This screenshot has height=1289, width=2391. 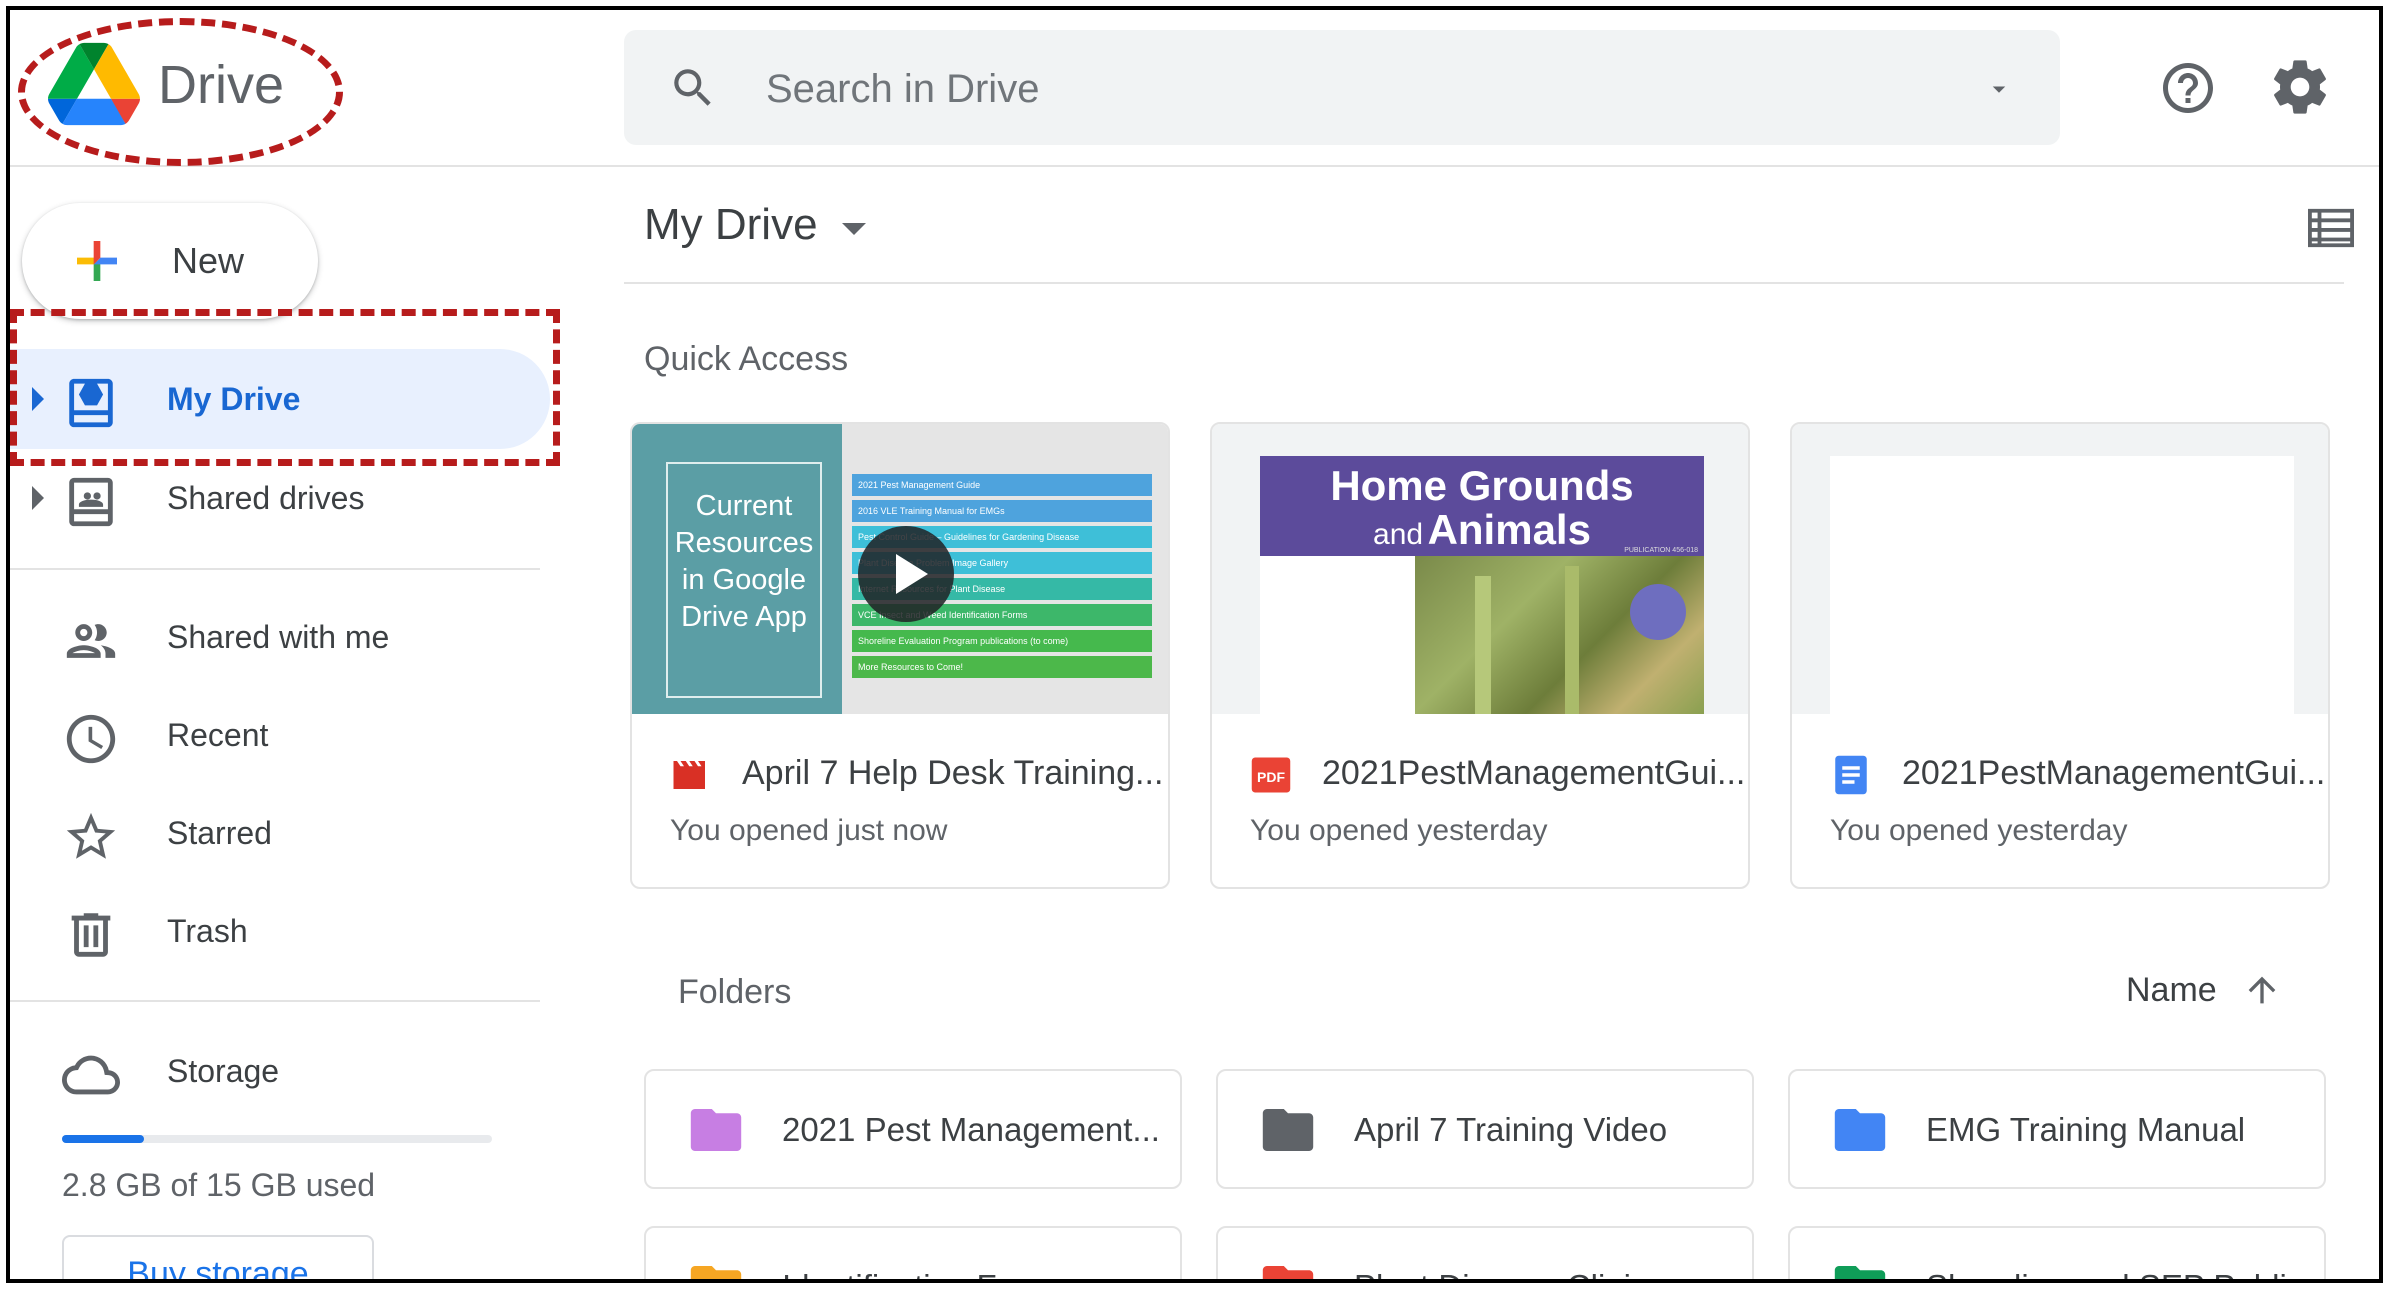 What do you see at coordinates (280, 735) in the screenshot?
I see `sidebar-item-recent: Recent` at bounding box center [280, 735].